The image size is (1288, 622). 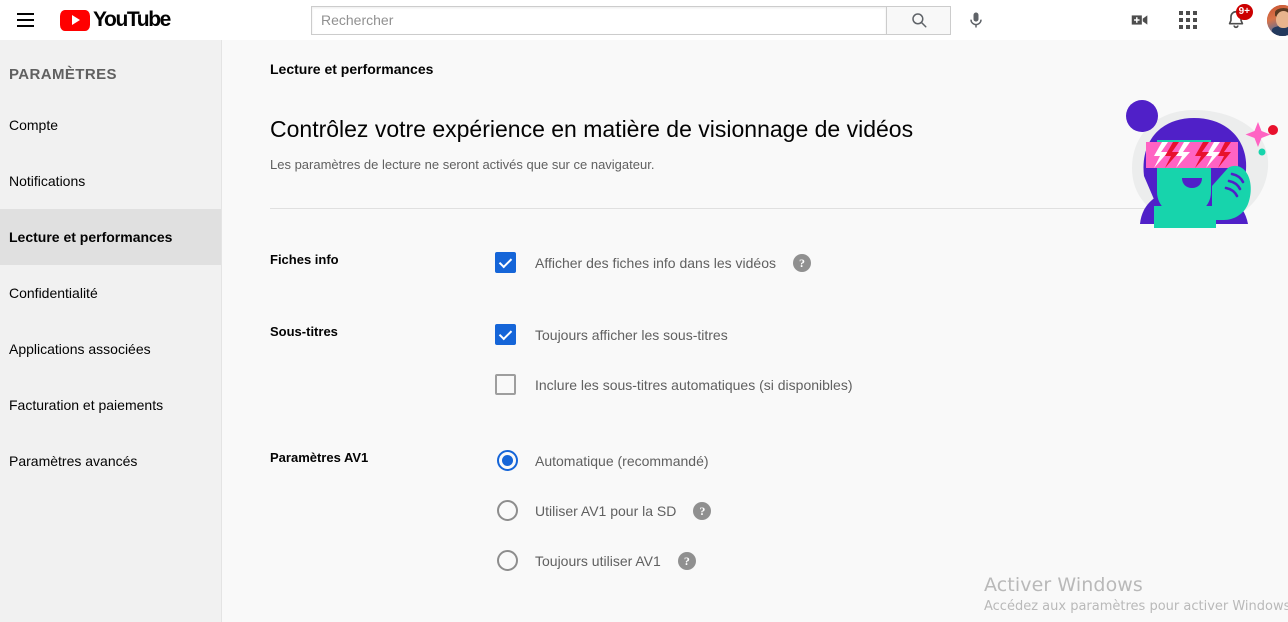 I want to click on youtube-logo-text: YouTube, so click(x=132, y=19).